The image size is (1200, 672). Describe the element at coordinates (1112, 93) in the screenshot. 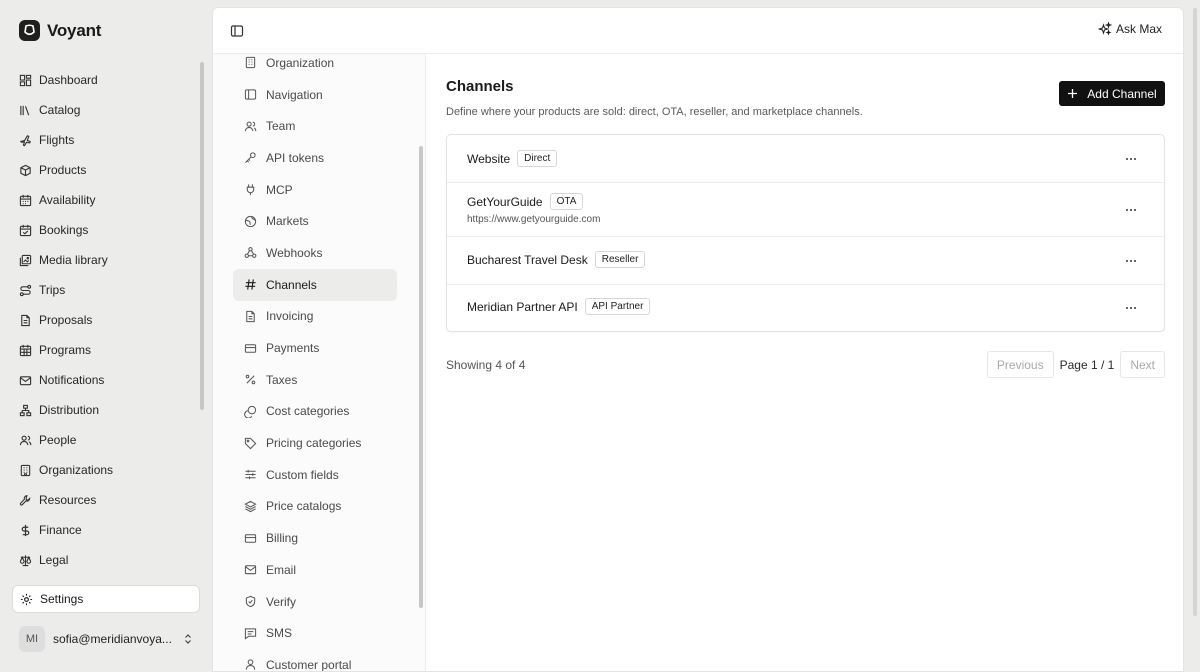

I see `add-channel-button: Add Channel` at that location.